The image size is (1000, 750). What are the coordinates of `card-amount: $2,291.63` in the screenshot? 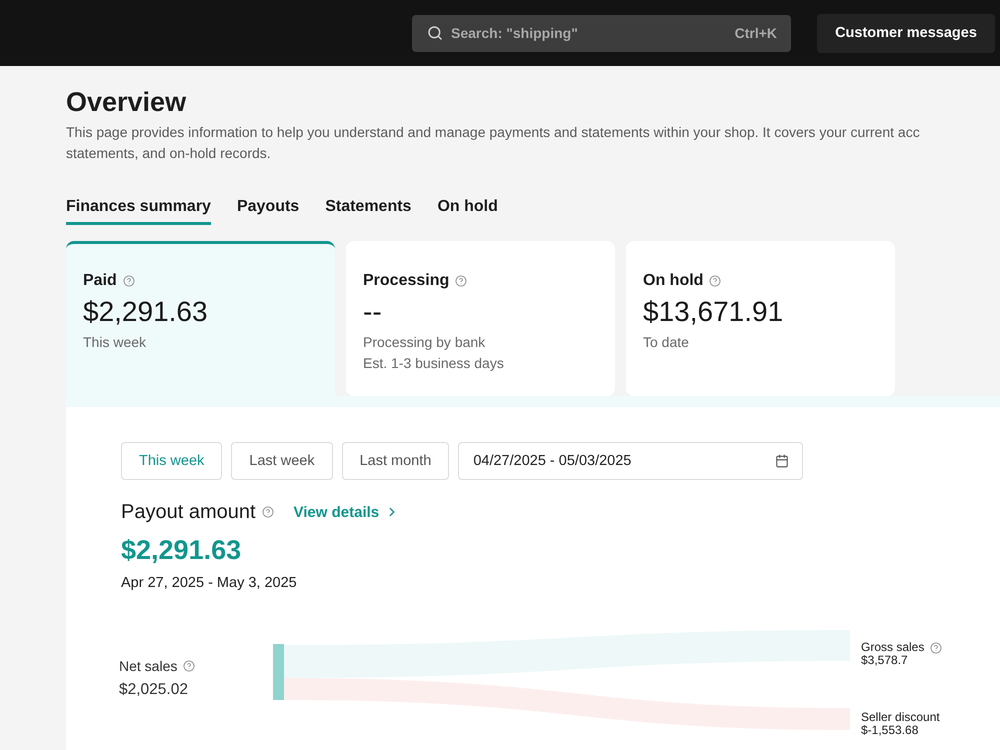 It's located at (145, 312).